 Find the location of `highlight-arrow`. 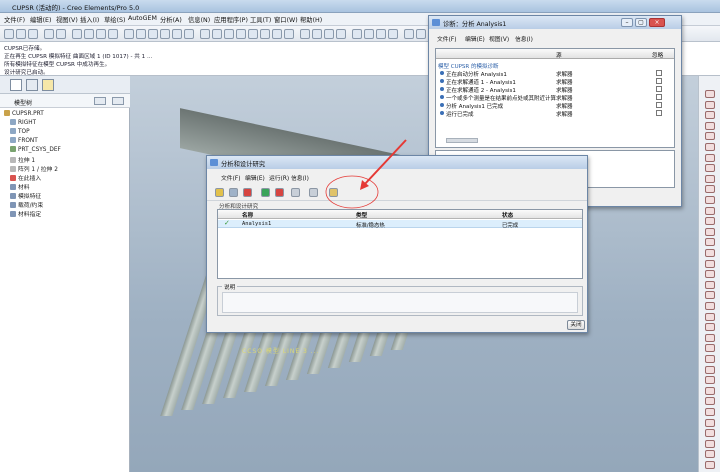

highlight-arrow is located at coordinates (385, 162).